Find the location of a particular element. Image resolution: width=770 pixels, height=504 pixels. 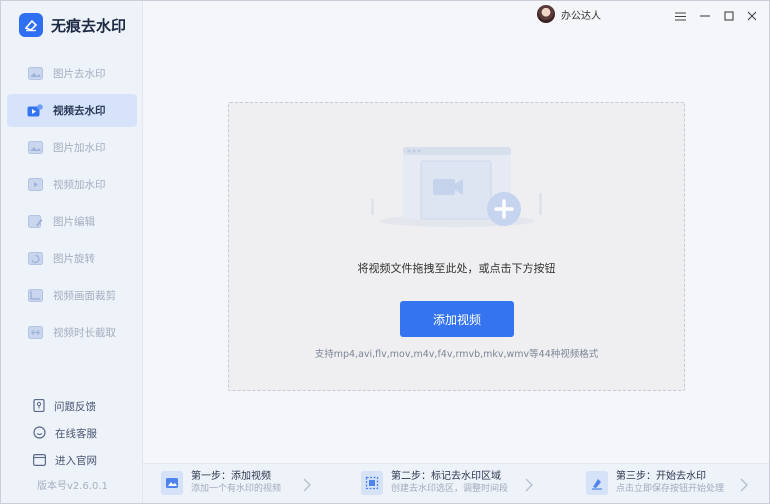

maximize-icon is located at coordinates (729, 15).